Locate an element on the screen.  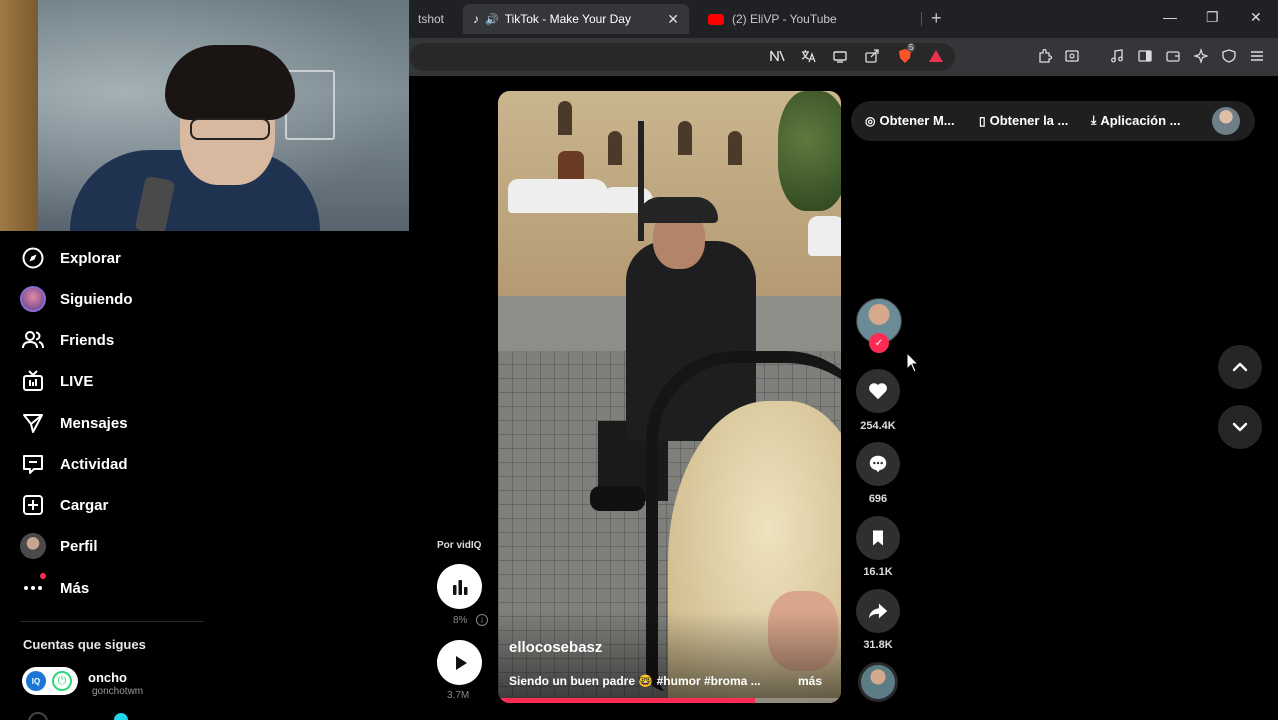
like-button is located at coordinates (878, 391).